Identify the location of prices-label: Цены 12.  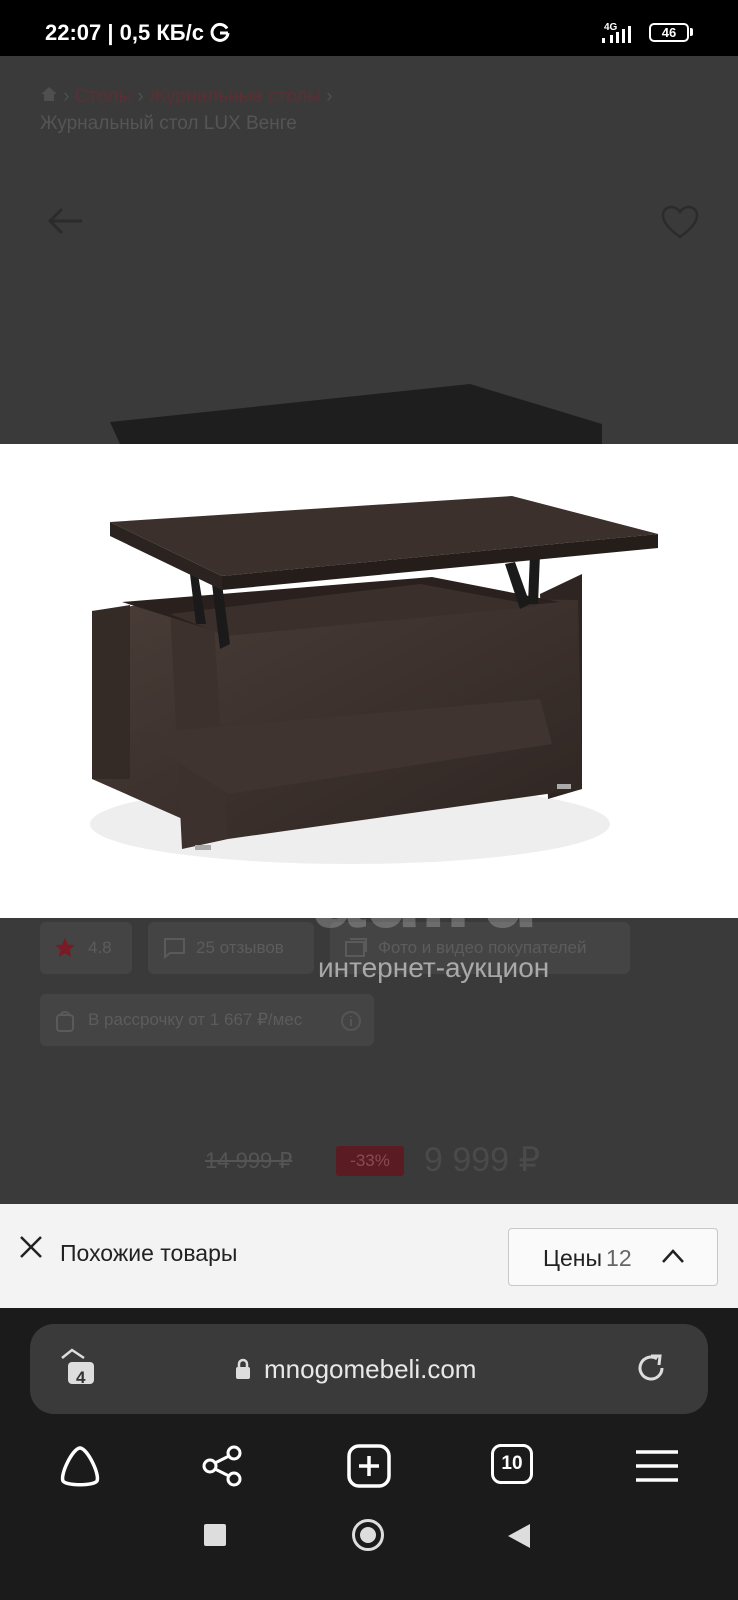
(587, 1258).